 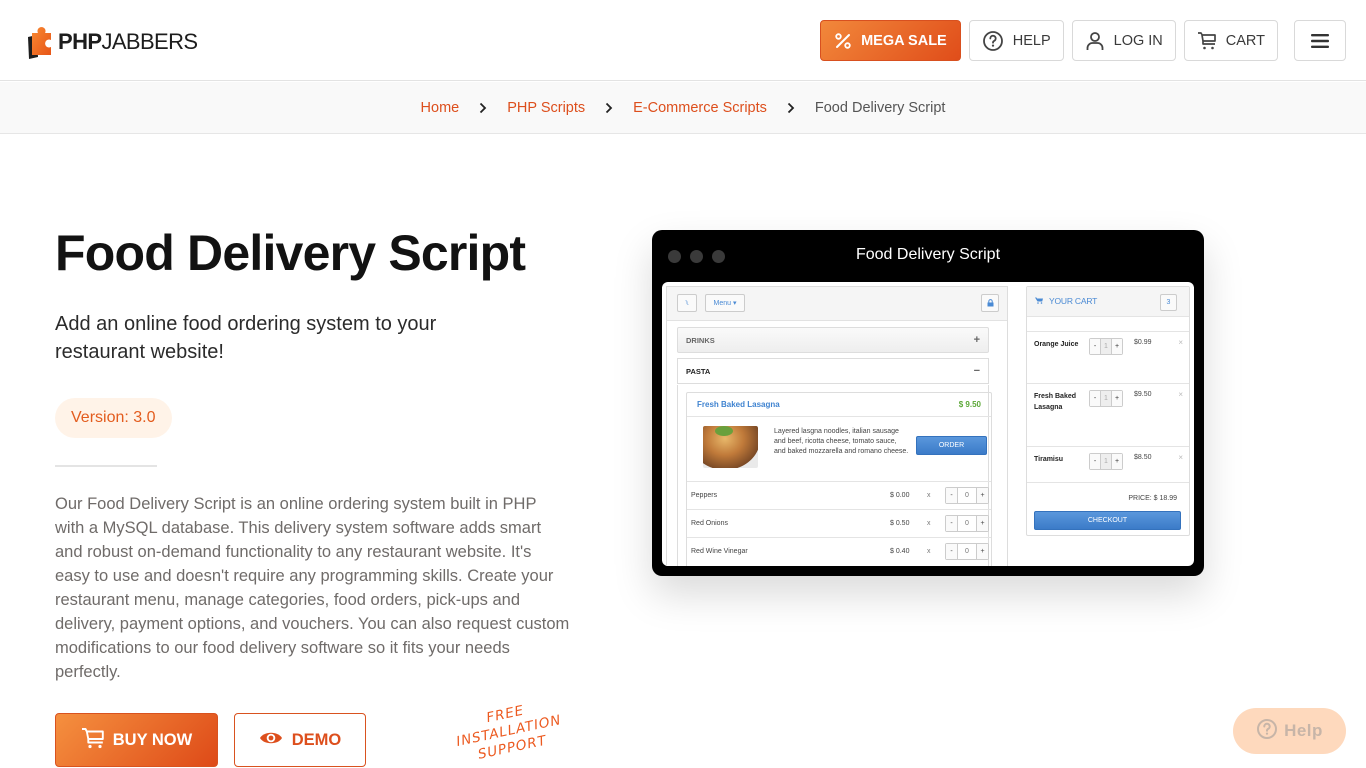 I want to click on cart-count-badge: 3, so click(x=1168, y=302).